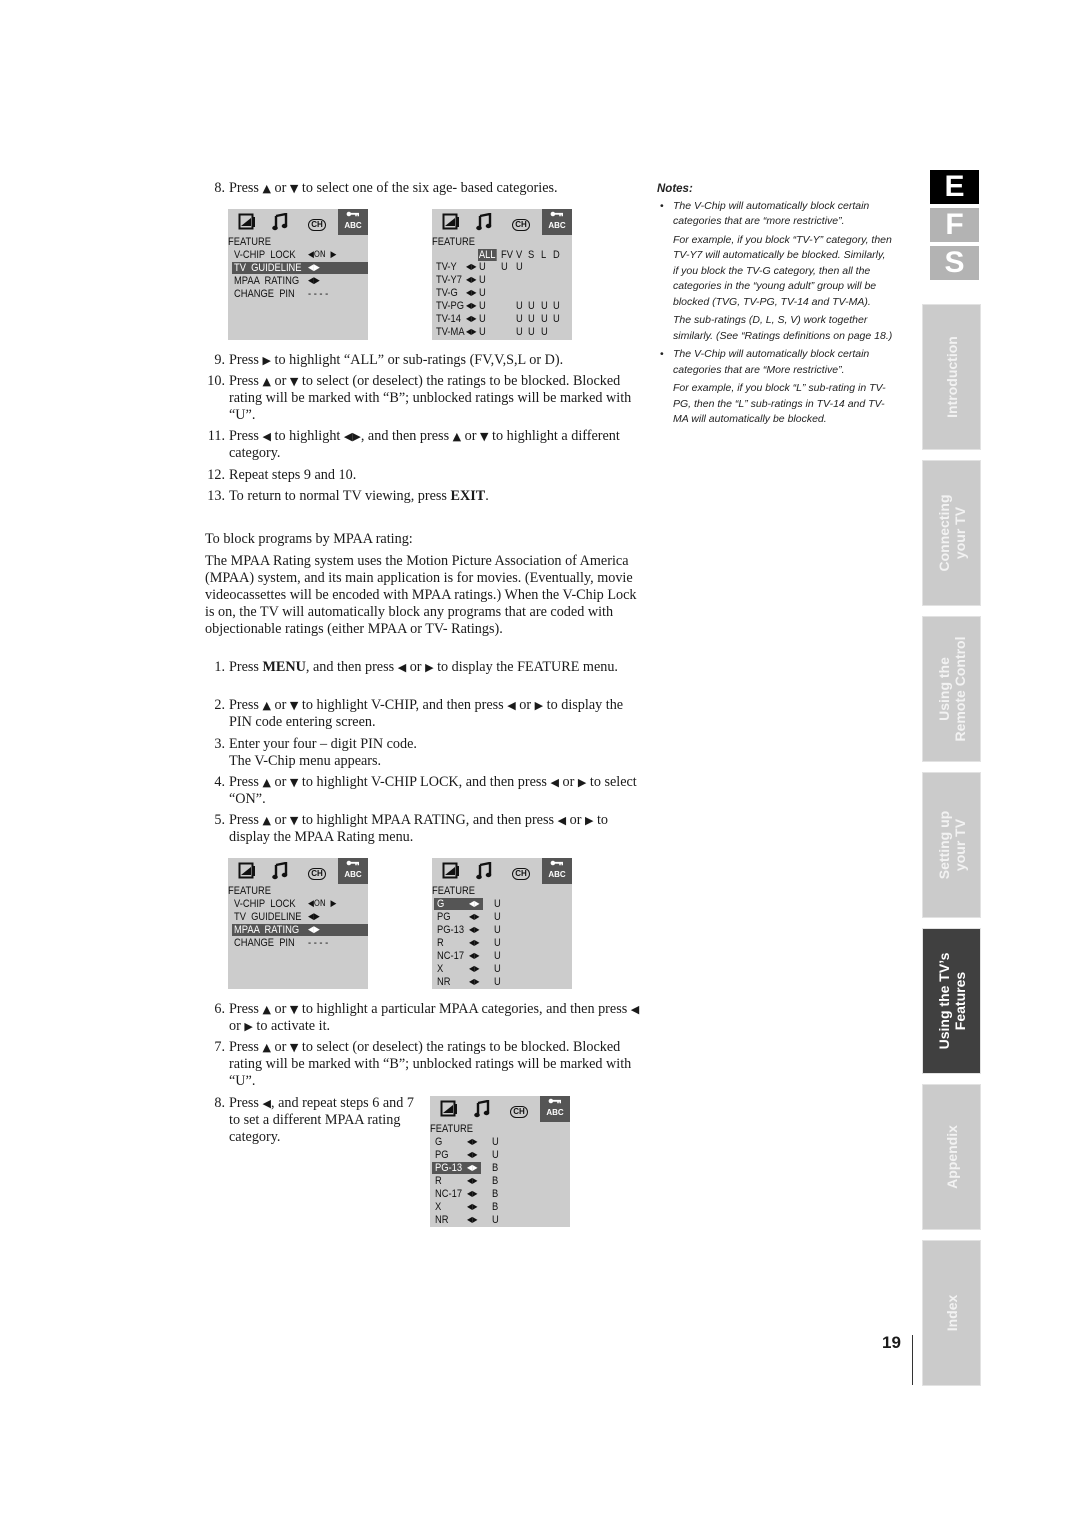 Image resolution: width=1080 pixels, height=1528 pixels. I want to click on section-tab-label: Connecting your TV, so click(952, 533).